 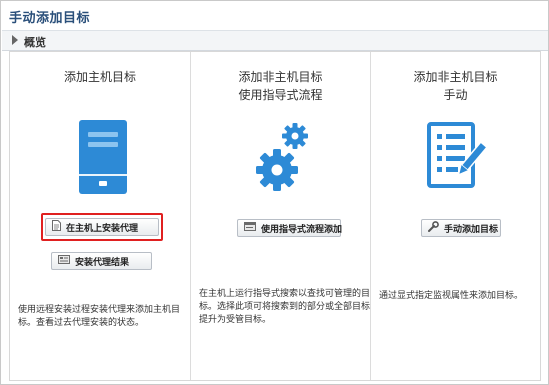 What do you see at coordinates (81, 323) in the screenshot?
I see `description-line: 标。查看过去代理安装的状态。` at bounding box center [81, 323].